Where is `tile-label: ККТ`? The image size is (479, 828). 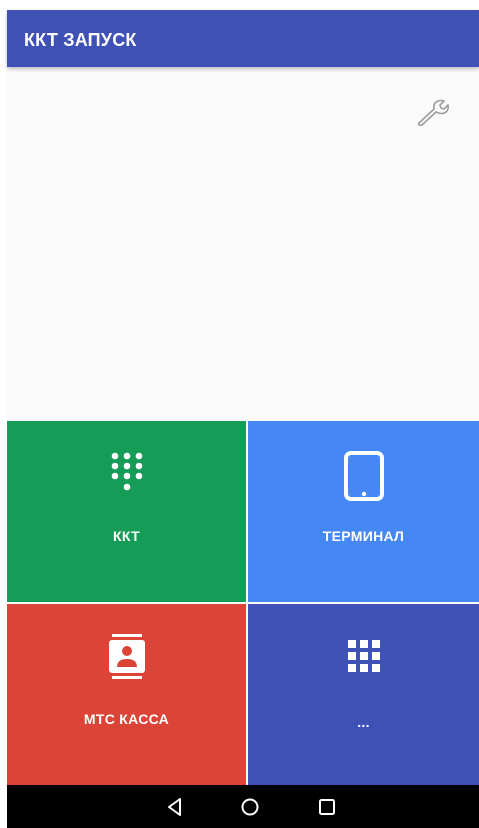
tile-label: ККТ is located at coordinates (126, 536).